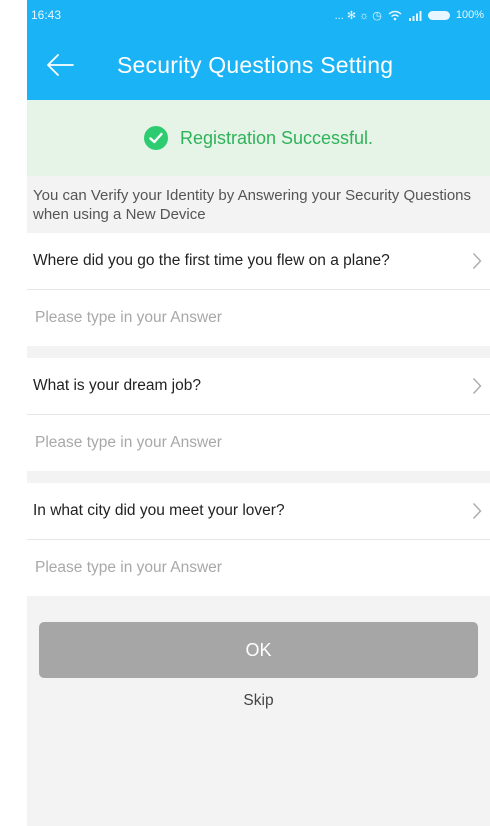  I want to click on question-selector-2: What is your dream job?, so click(258, 386).